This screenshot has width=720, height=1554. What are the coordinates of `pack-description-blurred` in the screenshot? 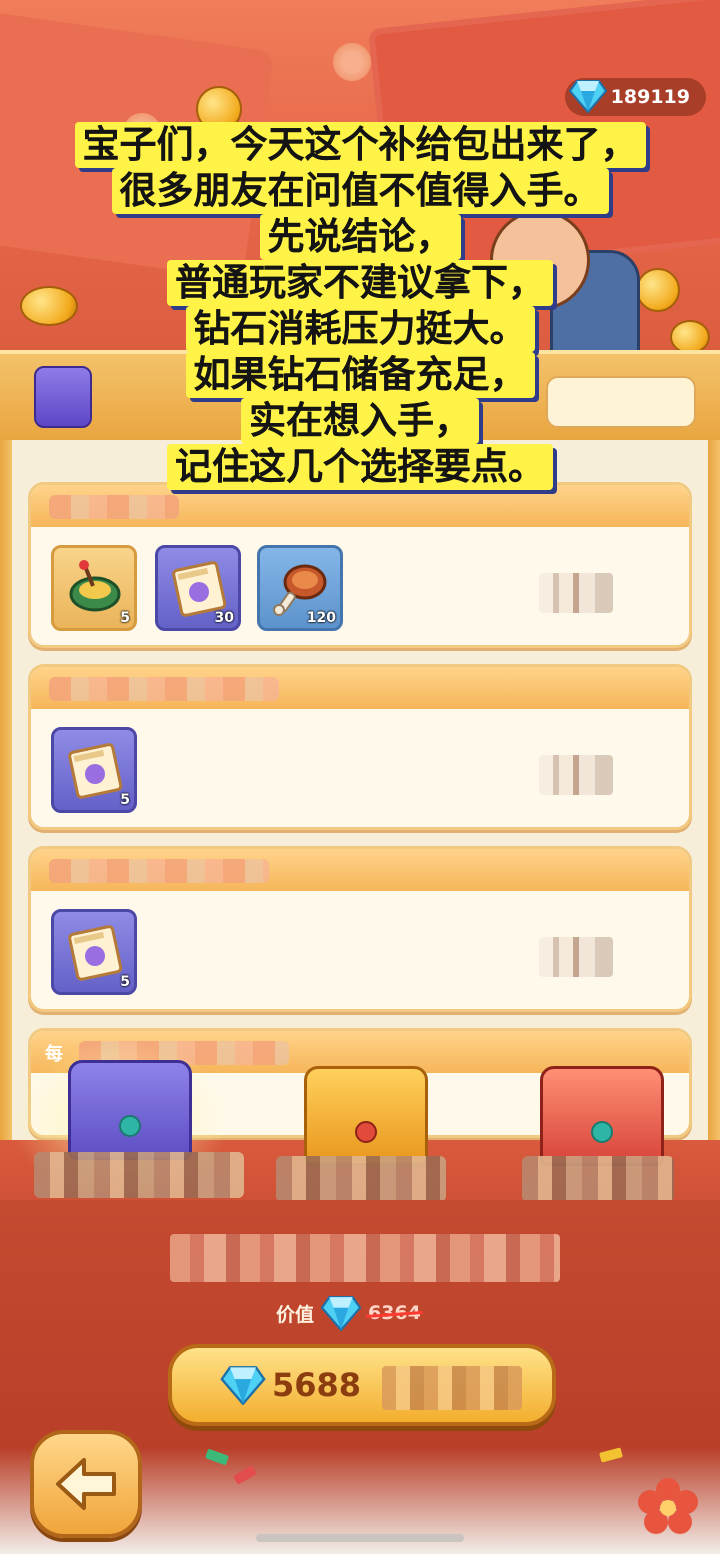 It's located at (365, 1258).